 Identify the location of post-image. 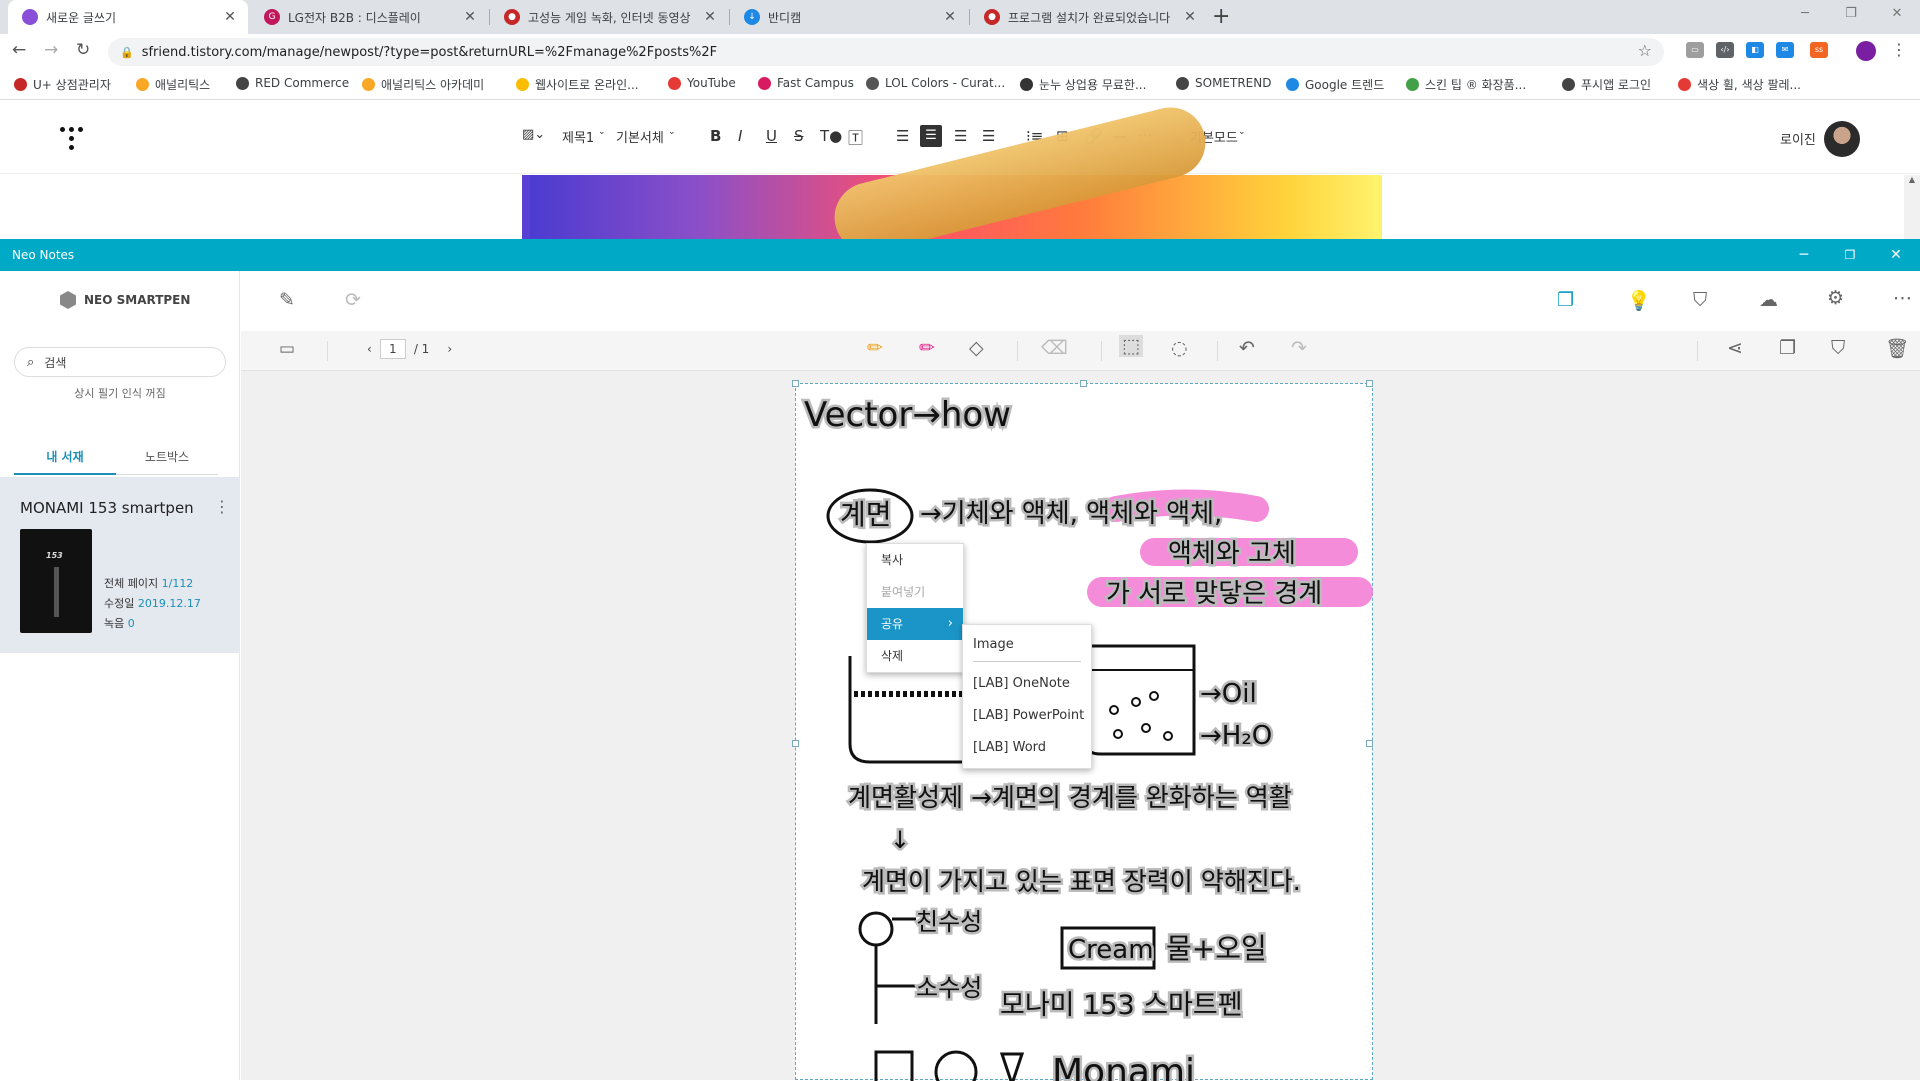
(952, 180).